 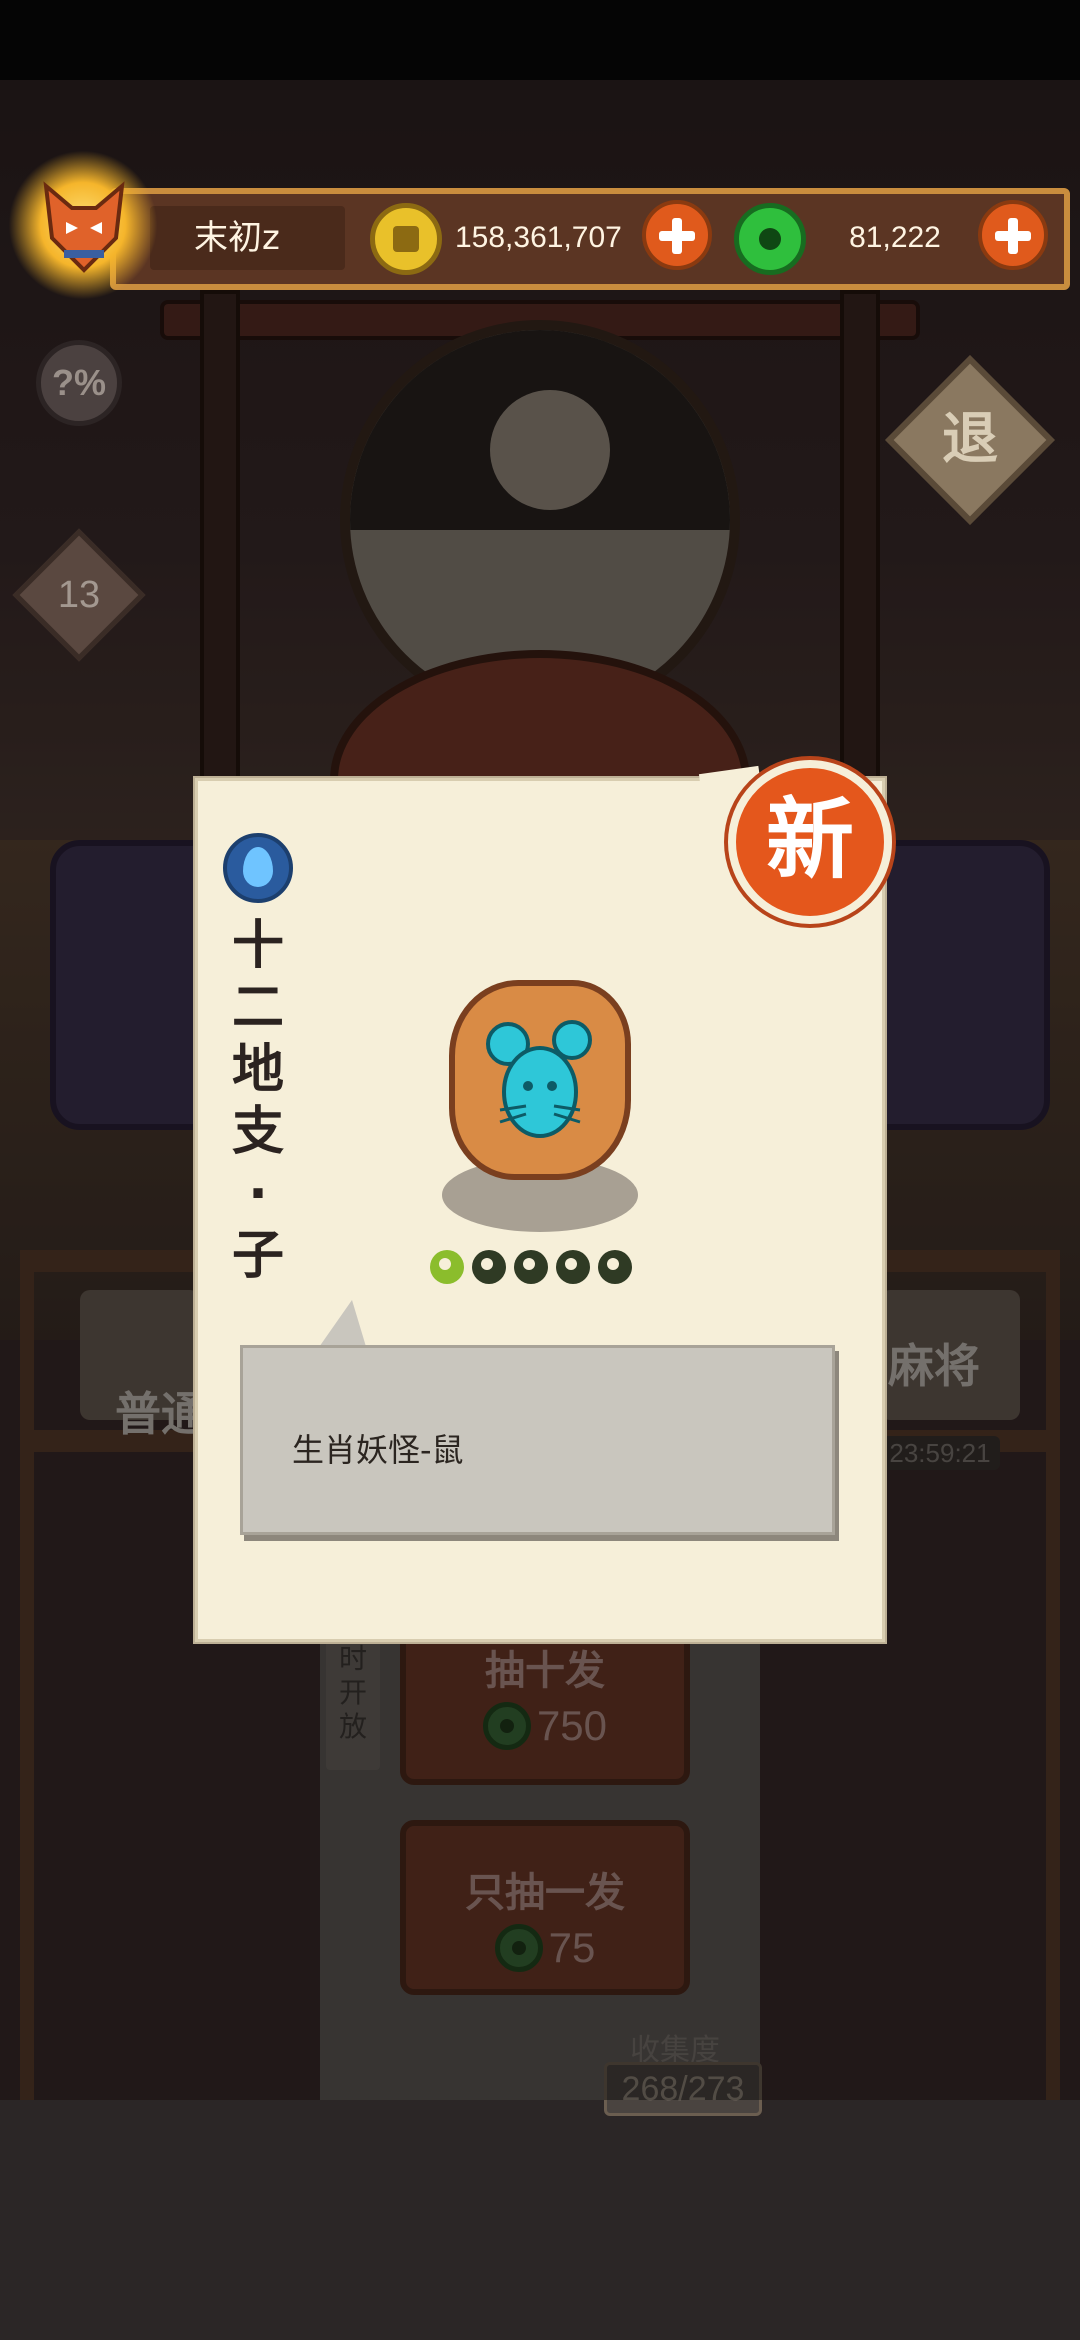 What do you see at coordinates (1013, 235) in the screenshot?
I see `add-jade-button` at bounding box center [1013, 235].